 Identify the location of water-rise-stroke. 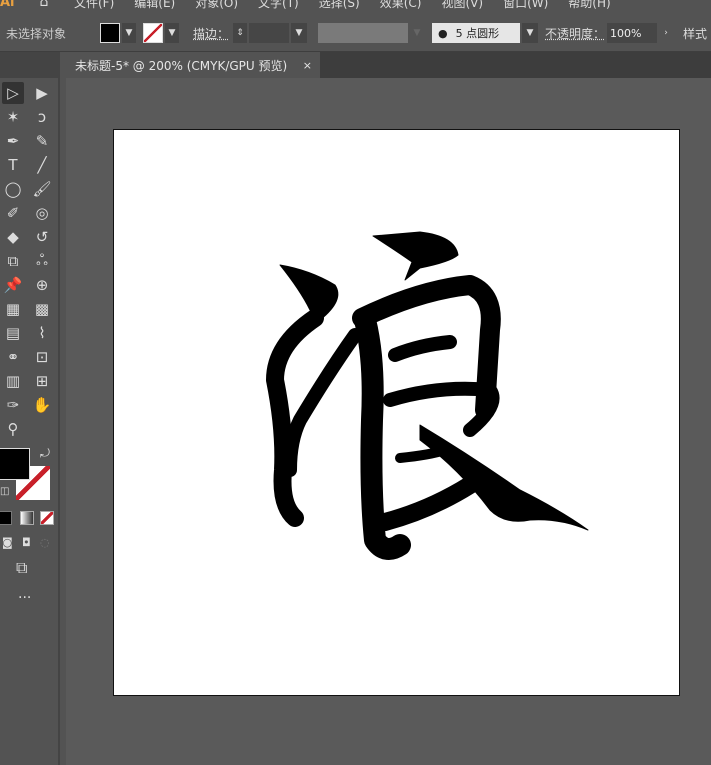
(322, 402).